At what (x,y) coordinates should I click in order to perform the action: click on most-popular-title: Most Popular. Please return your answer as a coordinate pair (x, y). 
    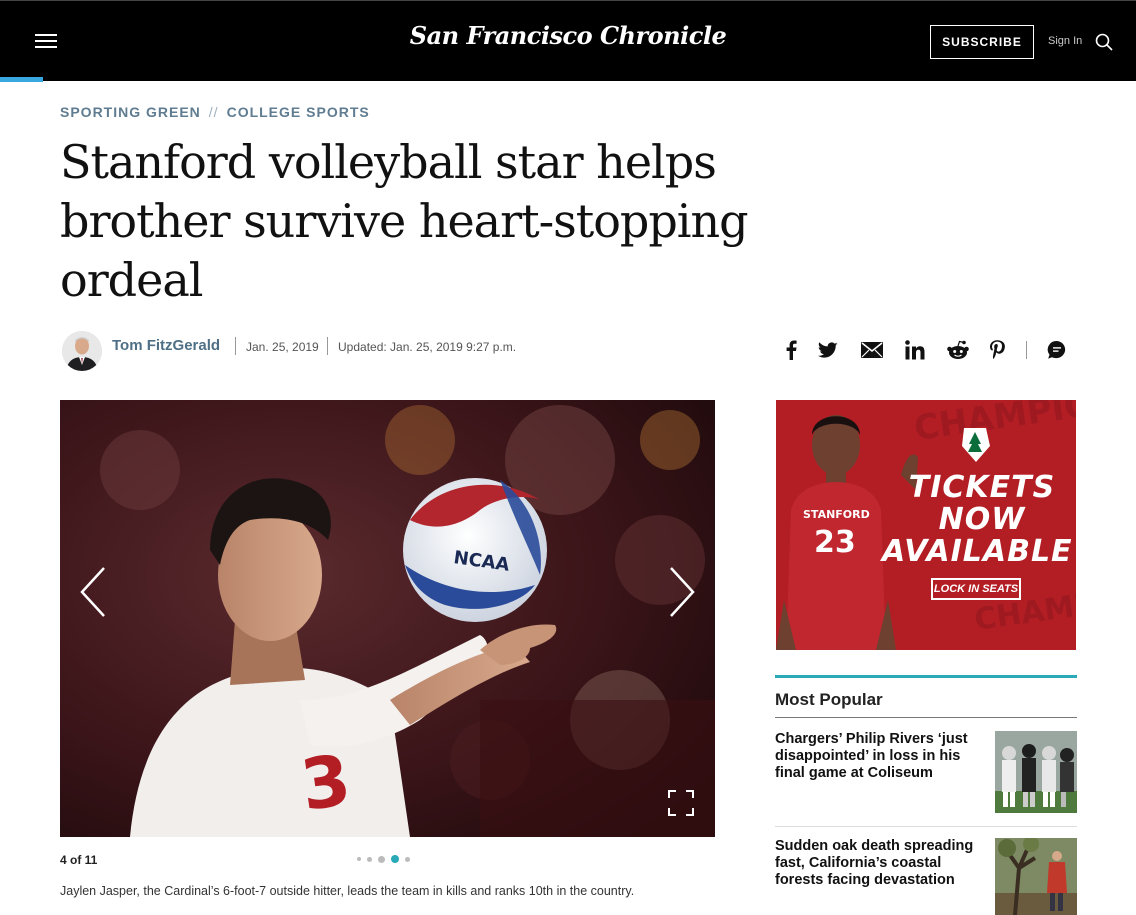
    Looking at the image, I should click on (829, 699).